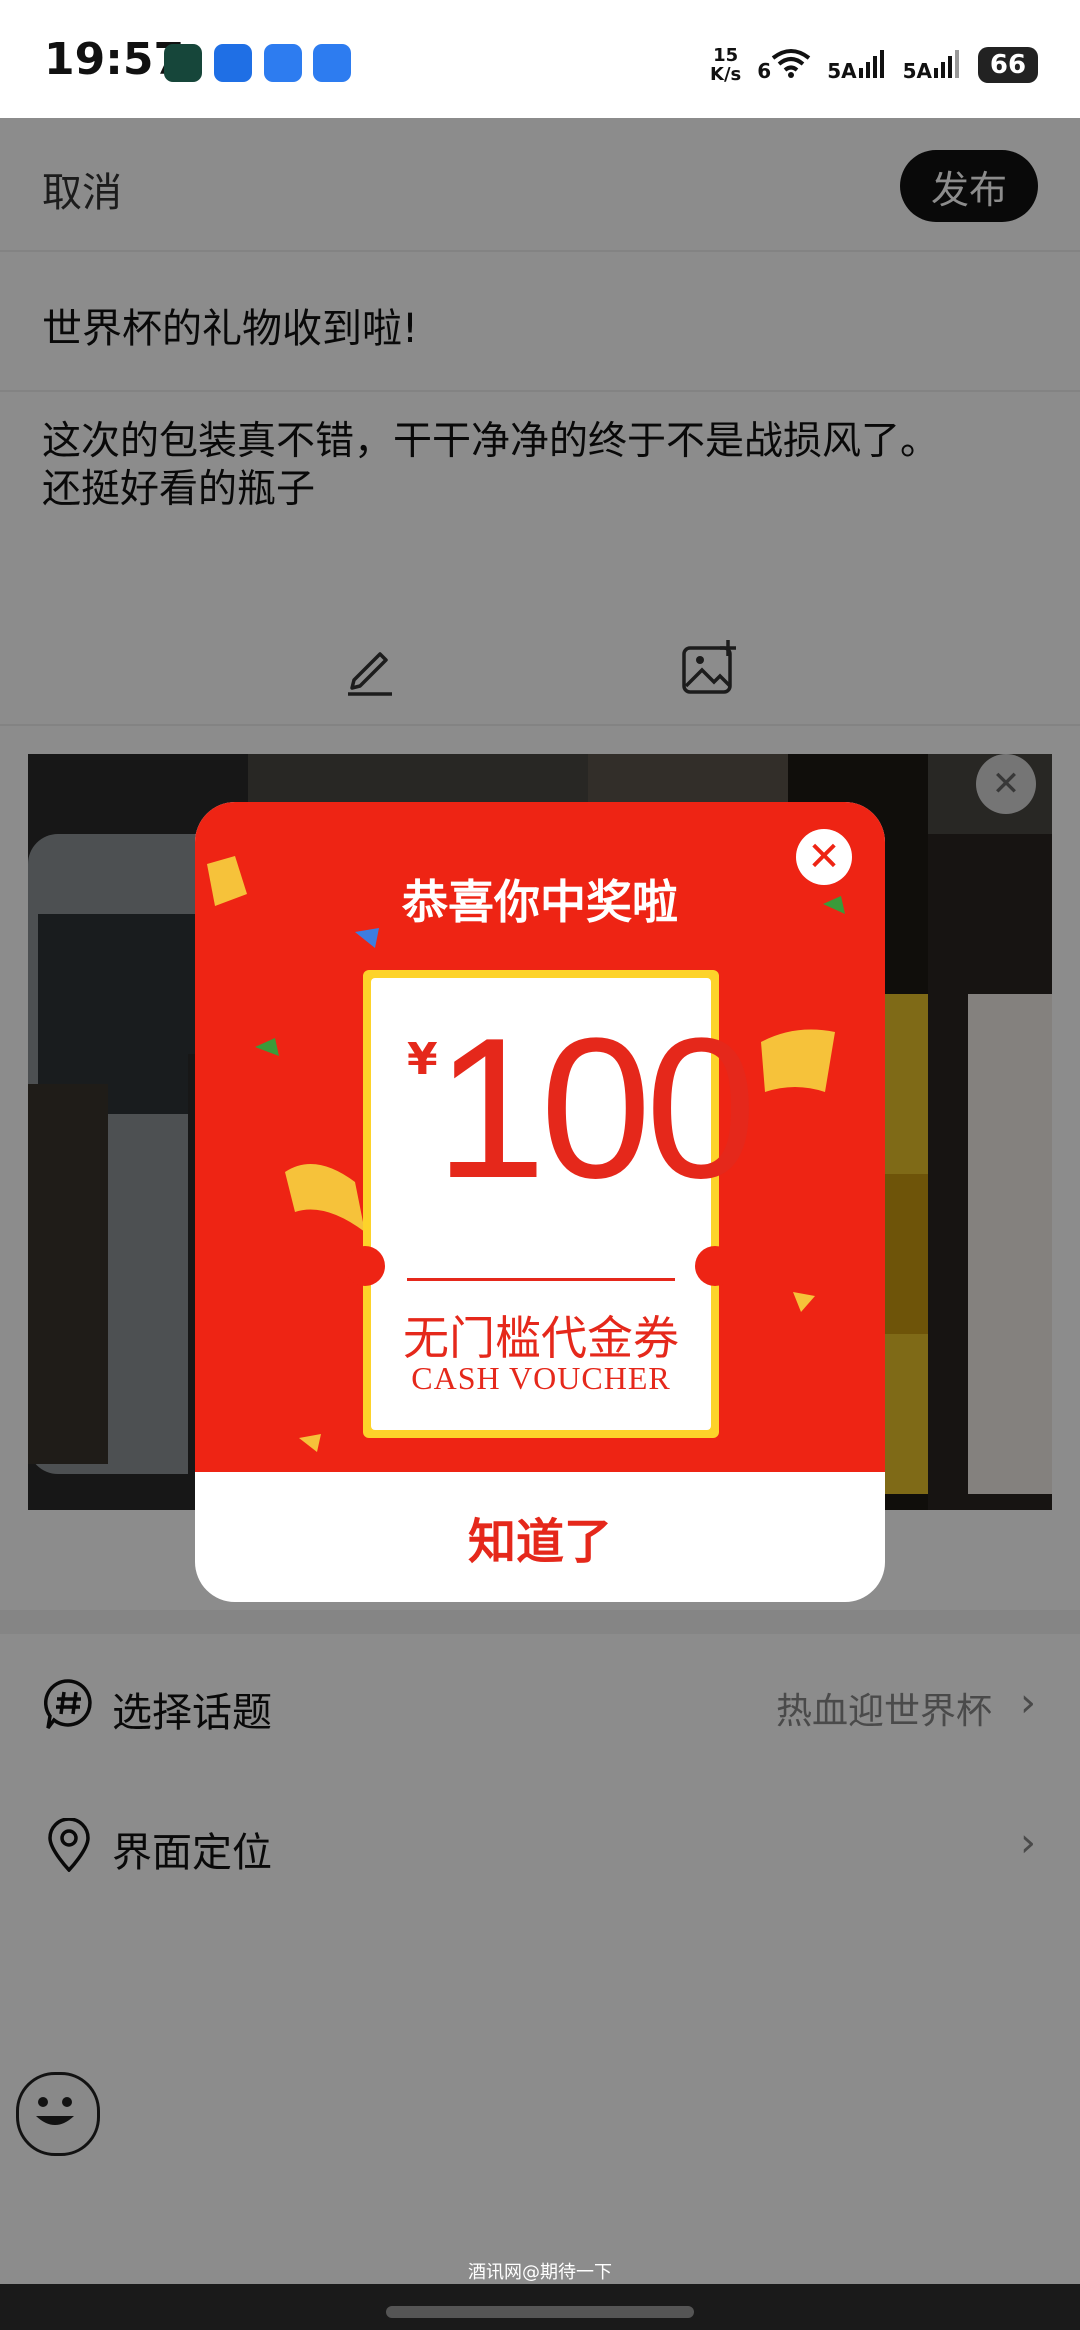 The width and height of the screenshot is (1080, 2330). Describe the element at coordinates (365, 1266) in the screenshot. I see `voucher-notch-left` at that location.